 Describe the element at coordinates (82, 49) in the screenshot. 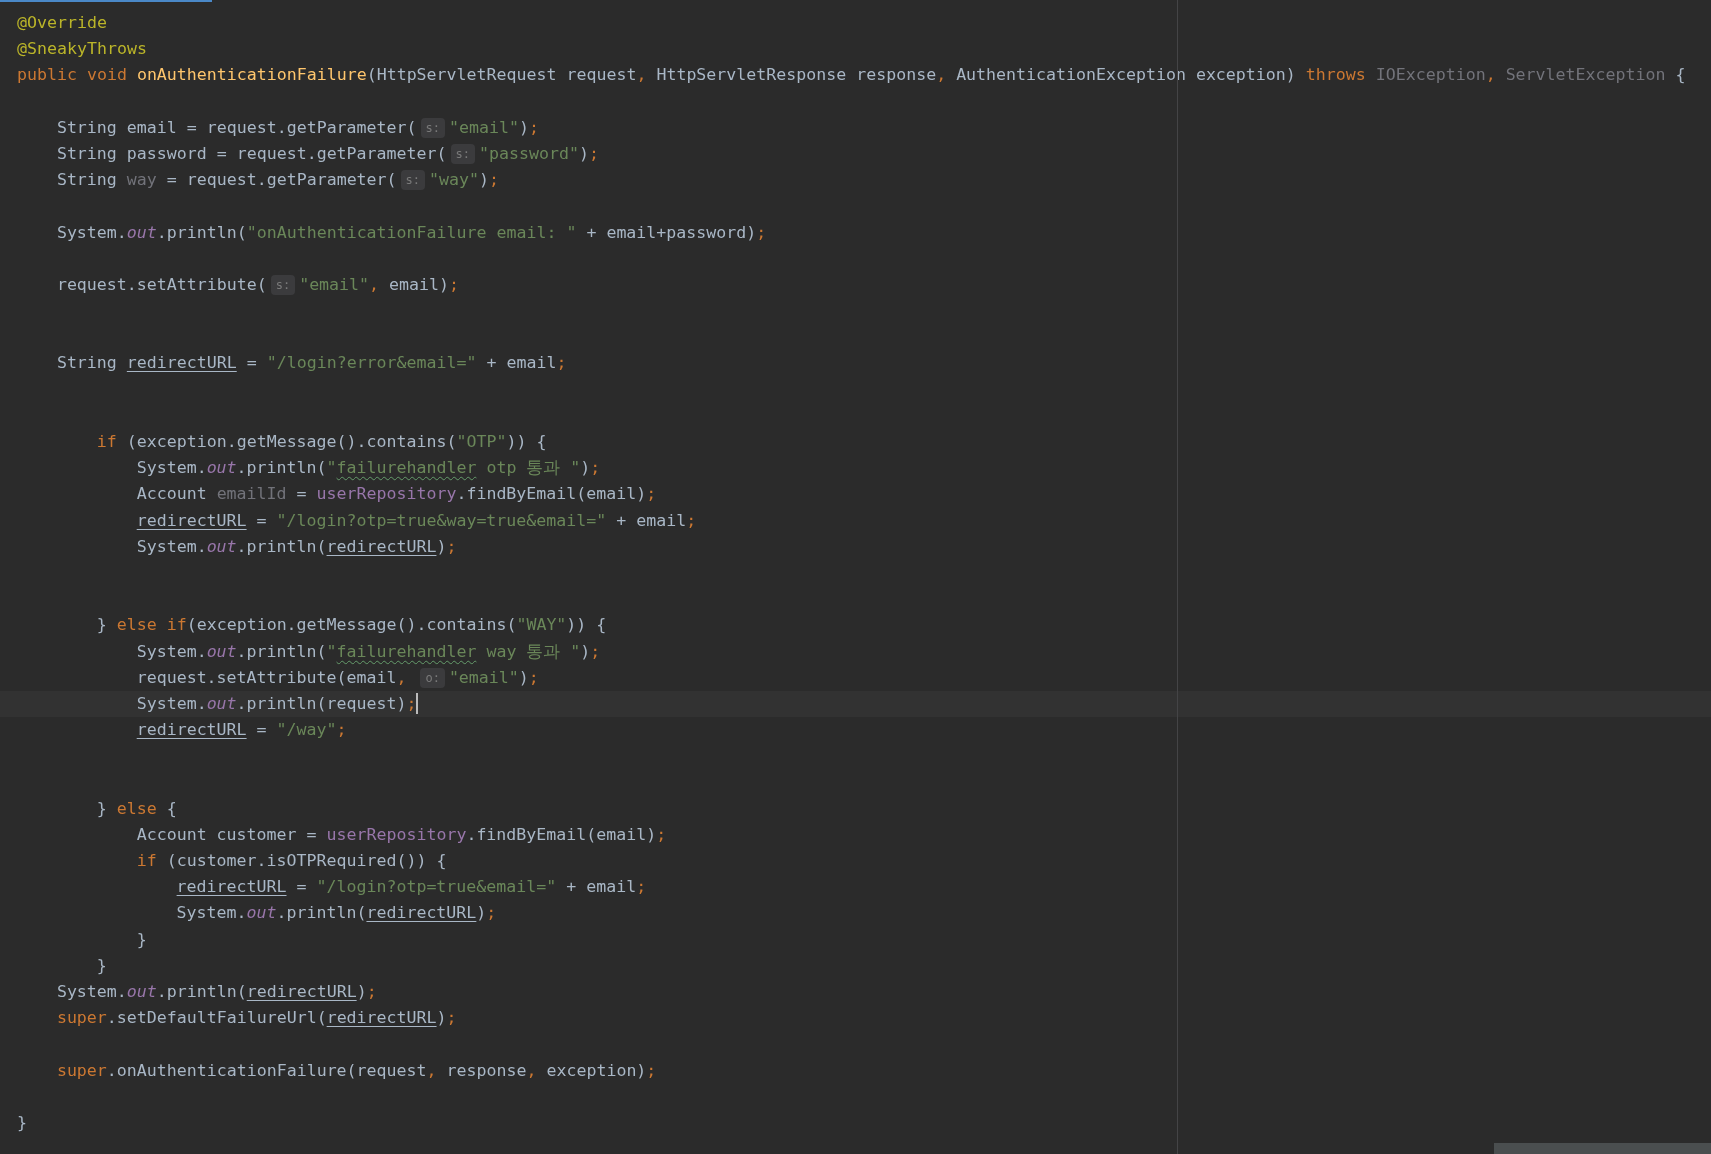

I see `code-text: @SneakyThrows` at that location.